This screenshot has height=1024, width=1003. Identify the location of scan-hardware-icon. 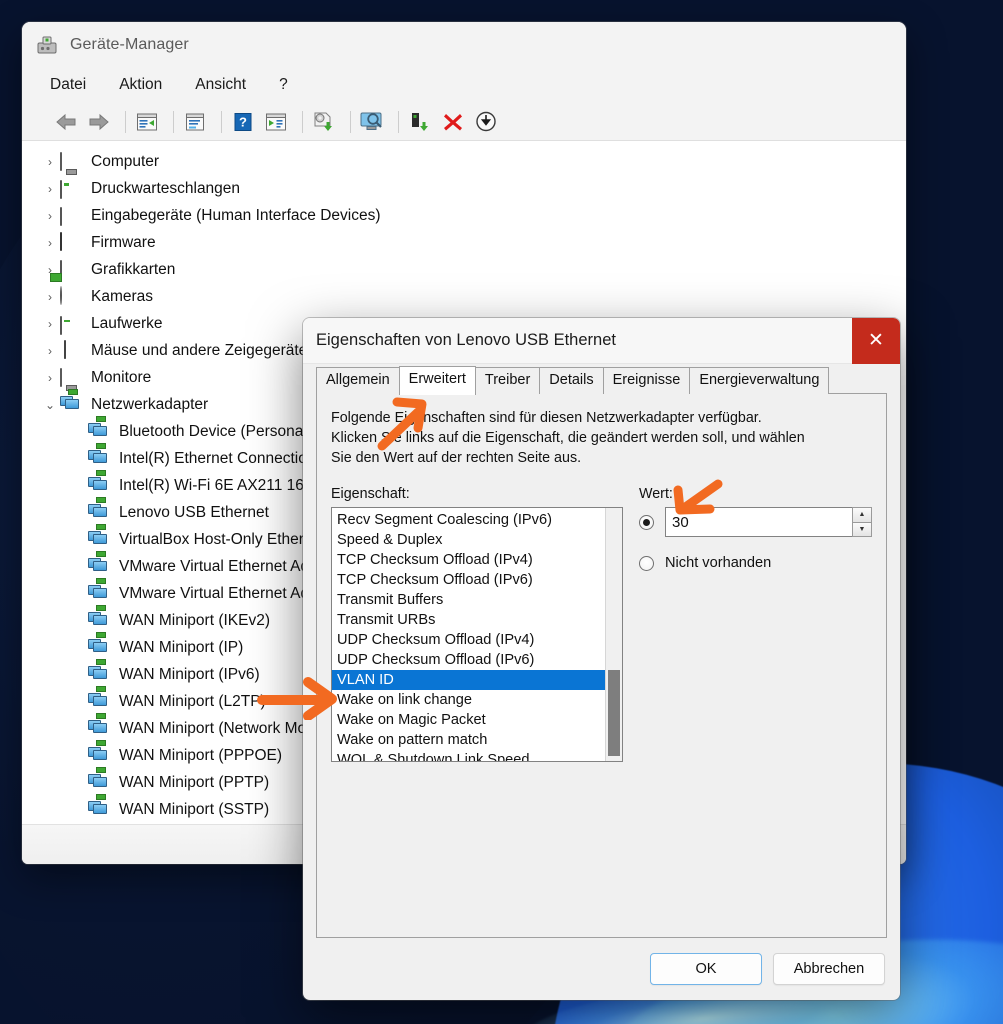
(372, 122).